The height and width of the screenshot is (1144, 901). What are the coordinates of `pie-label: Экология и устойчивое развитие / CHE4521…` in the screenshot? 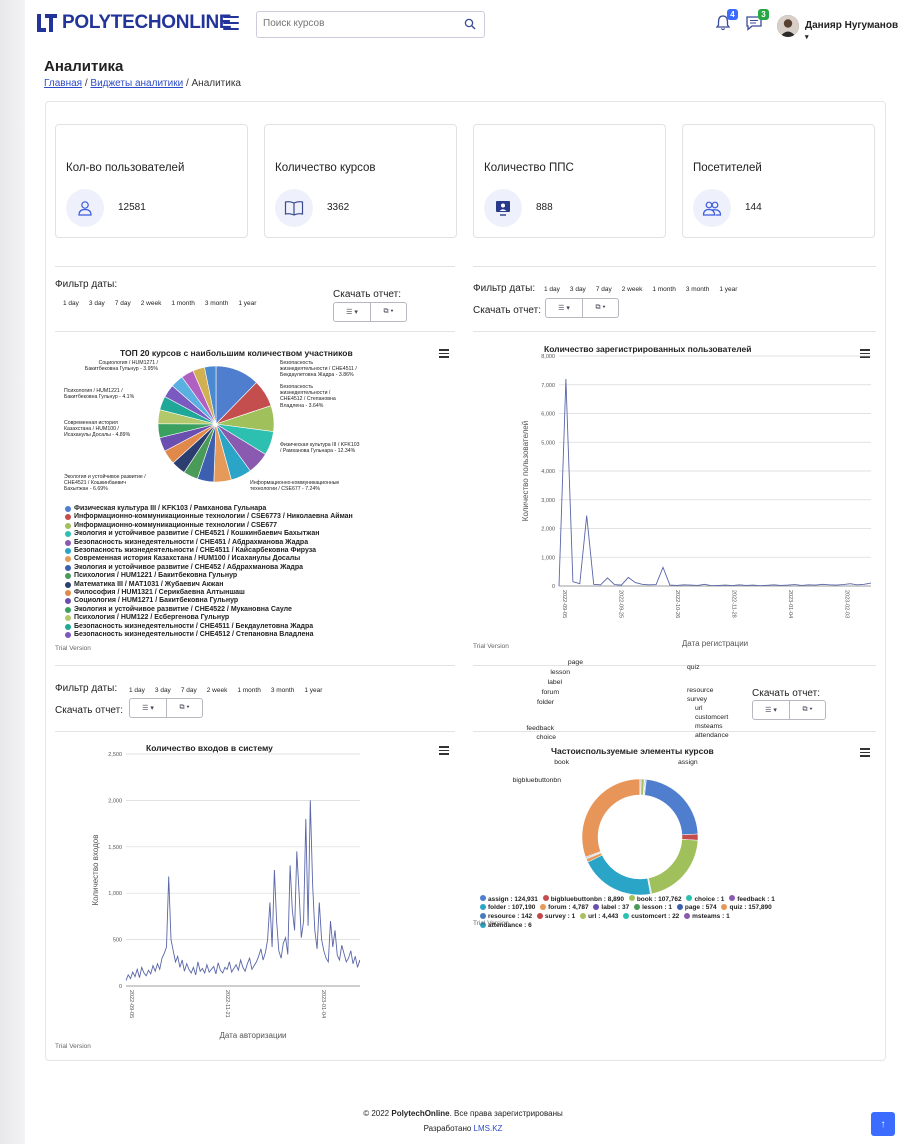 It's located at (105, 483).